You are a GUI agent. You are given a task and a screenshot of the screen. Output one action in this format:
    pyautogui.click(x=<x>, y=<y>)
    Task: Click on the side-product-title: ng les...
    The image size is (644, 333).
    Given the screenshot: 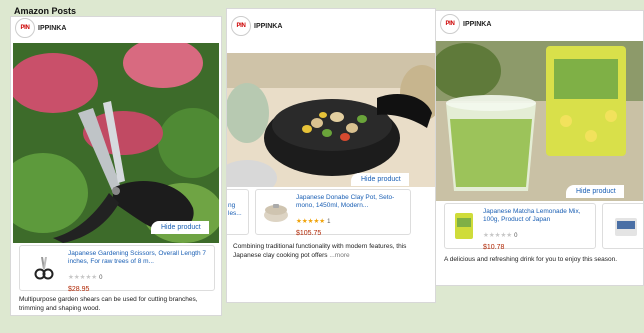 What is the action you would take?
    pyautogui.click(x=237, y=210)
    